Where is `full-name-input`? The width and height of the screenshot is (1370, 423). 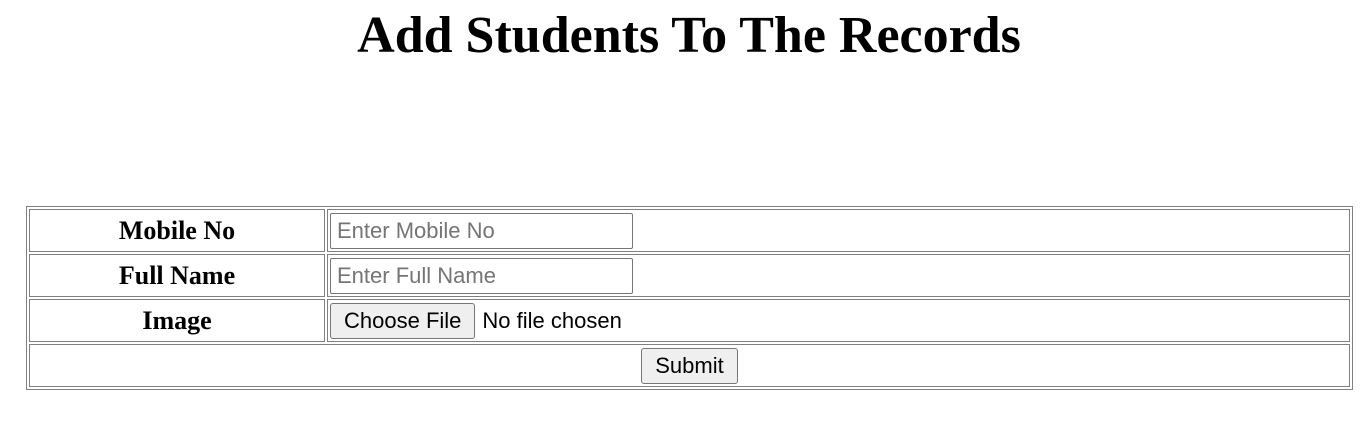
full-name-input is located at coordinates (481, 275).